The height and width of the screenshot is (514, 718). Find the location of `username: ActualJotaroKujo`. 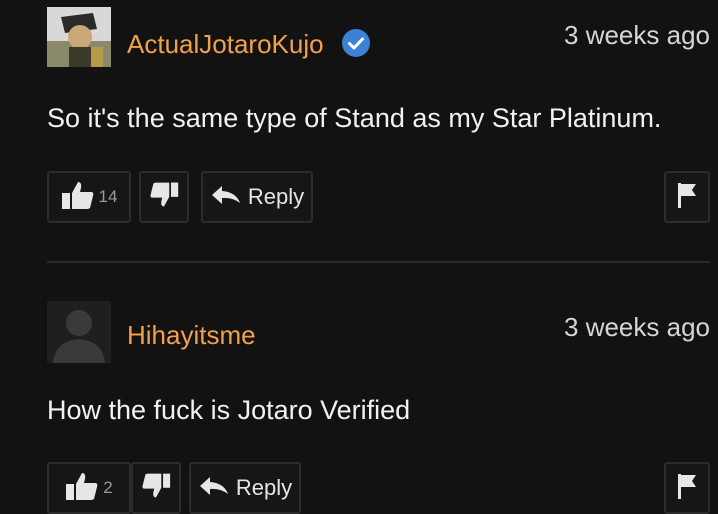

username: ActualJotaroKujo is located at coordinates (249, 45).